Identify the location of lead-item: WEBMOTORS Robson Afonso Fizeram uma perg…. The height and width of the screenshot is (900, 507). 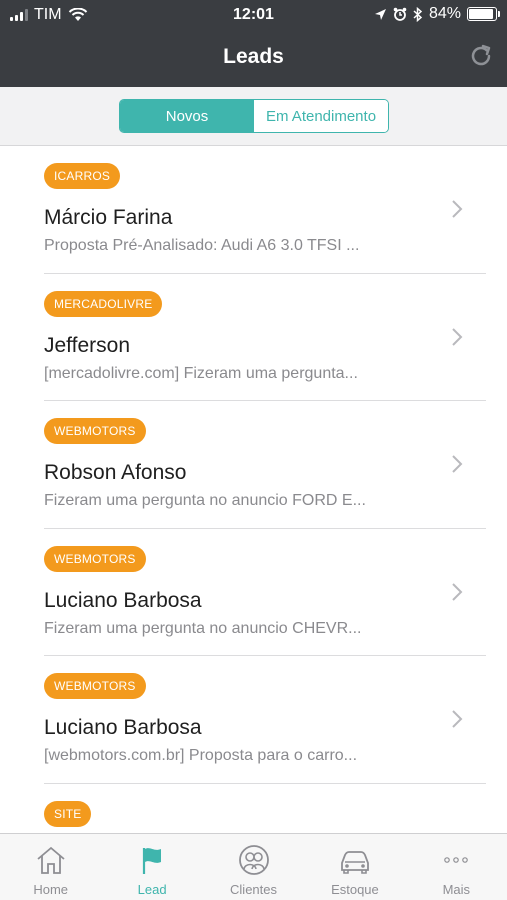
(265, 465).